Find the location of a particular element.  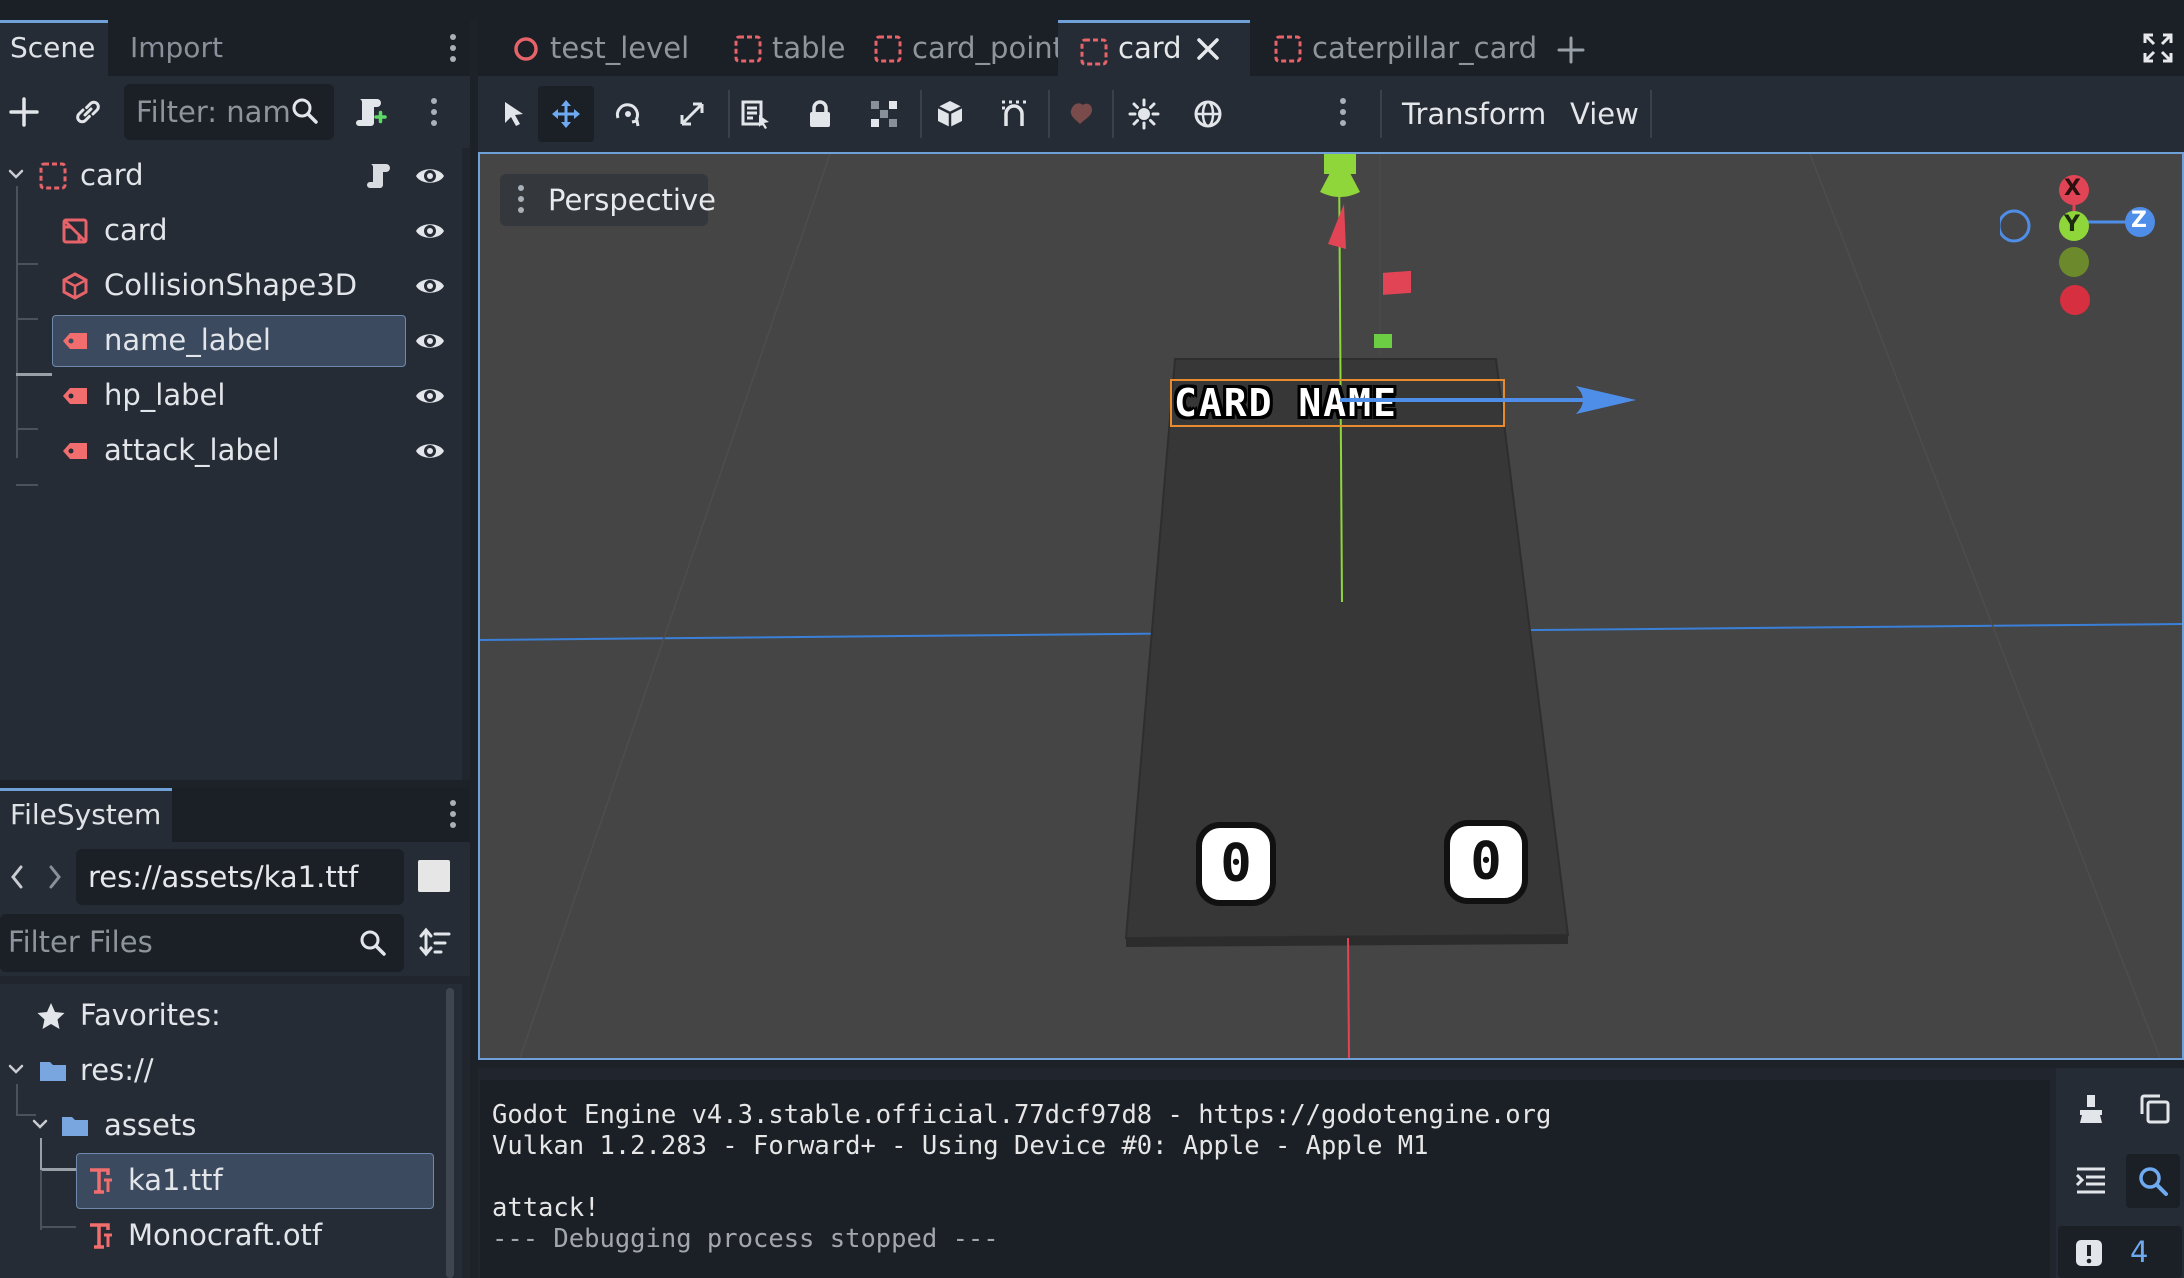

sort-icon is located at coordinates (435, 943).